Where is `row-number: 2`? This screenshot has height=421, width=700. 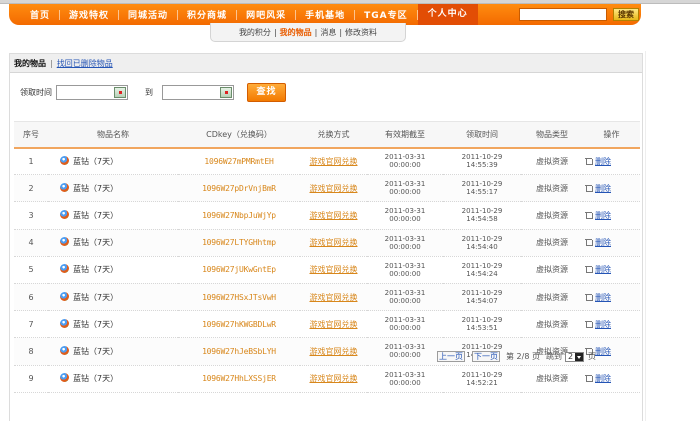
row-number: 2 is located at coordinates (31, 188).